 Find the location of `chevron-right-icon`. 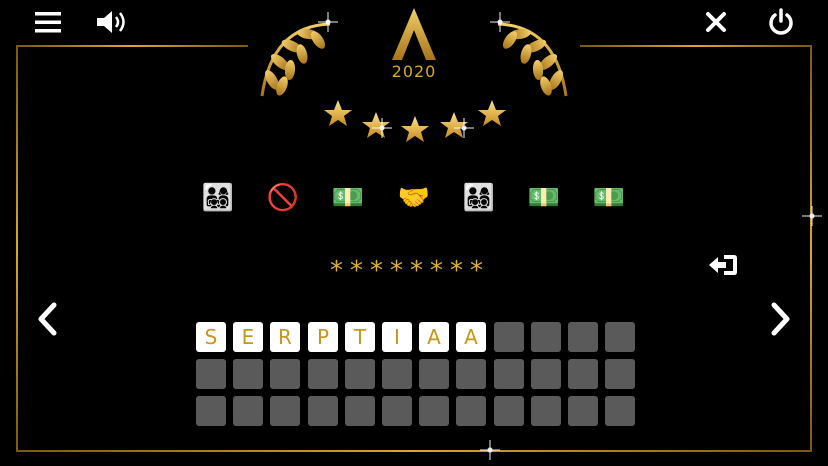

chevron-right-icon is located at coordinates (781, 319).